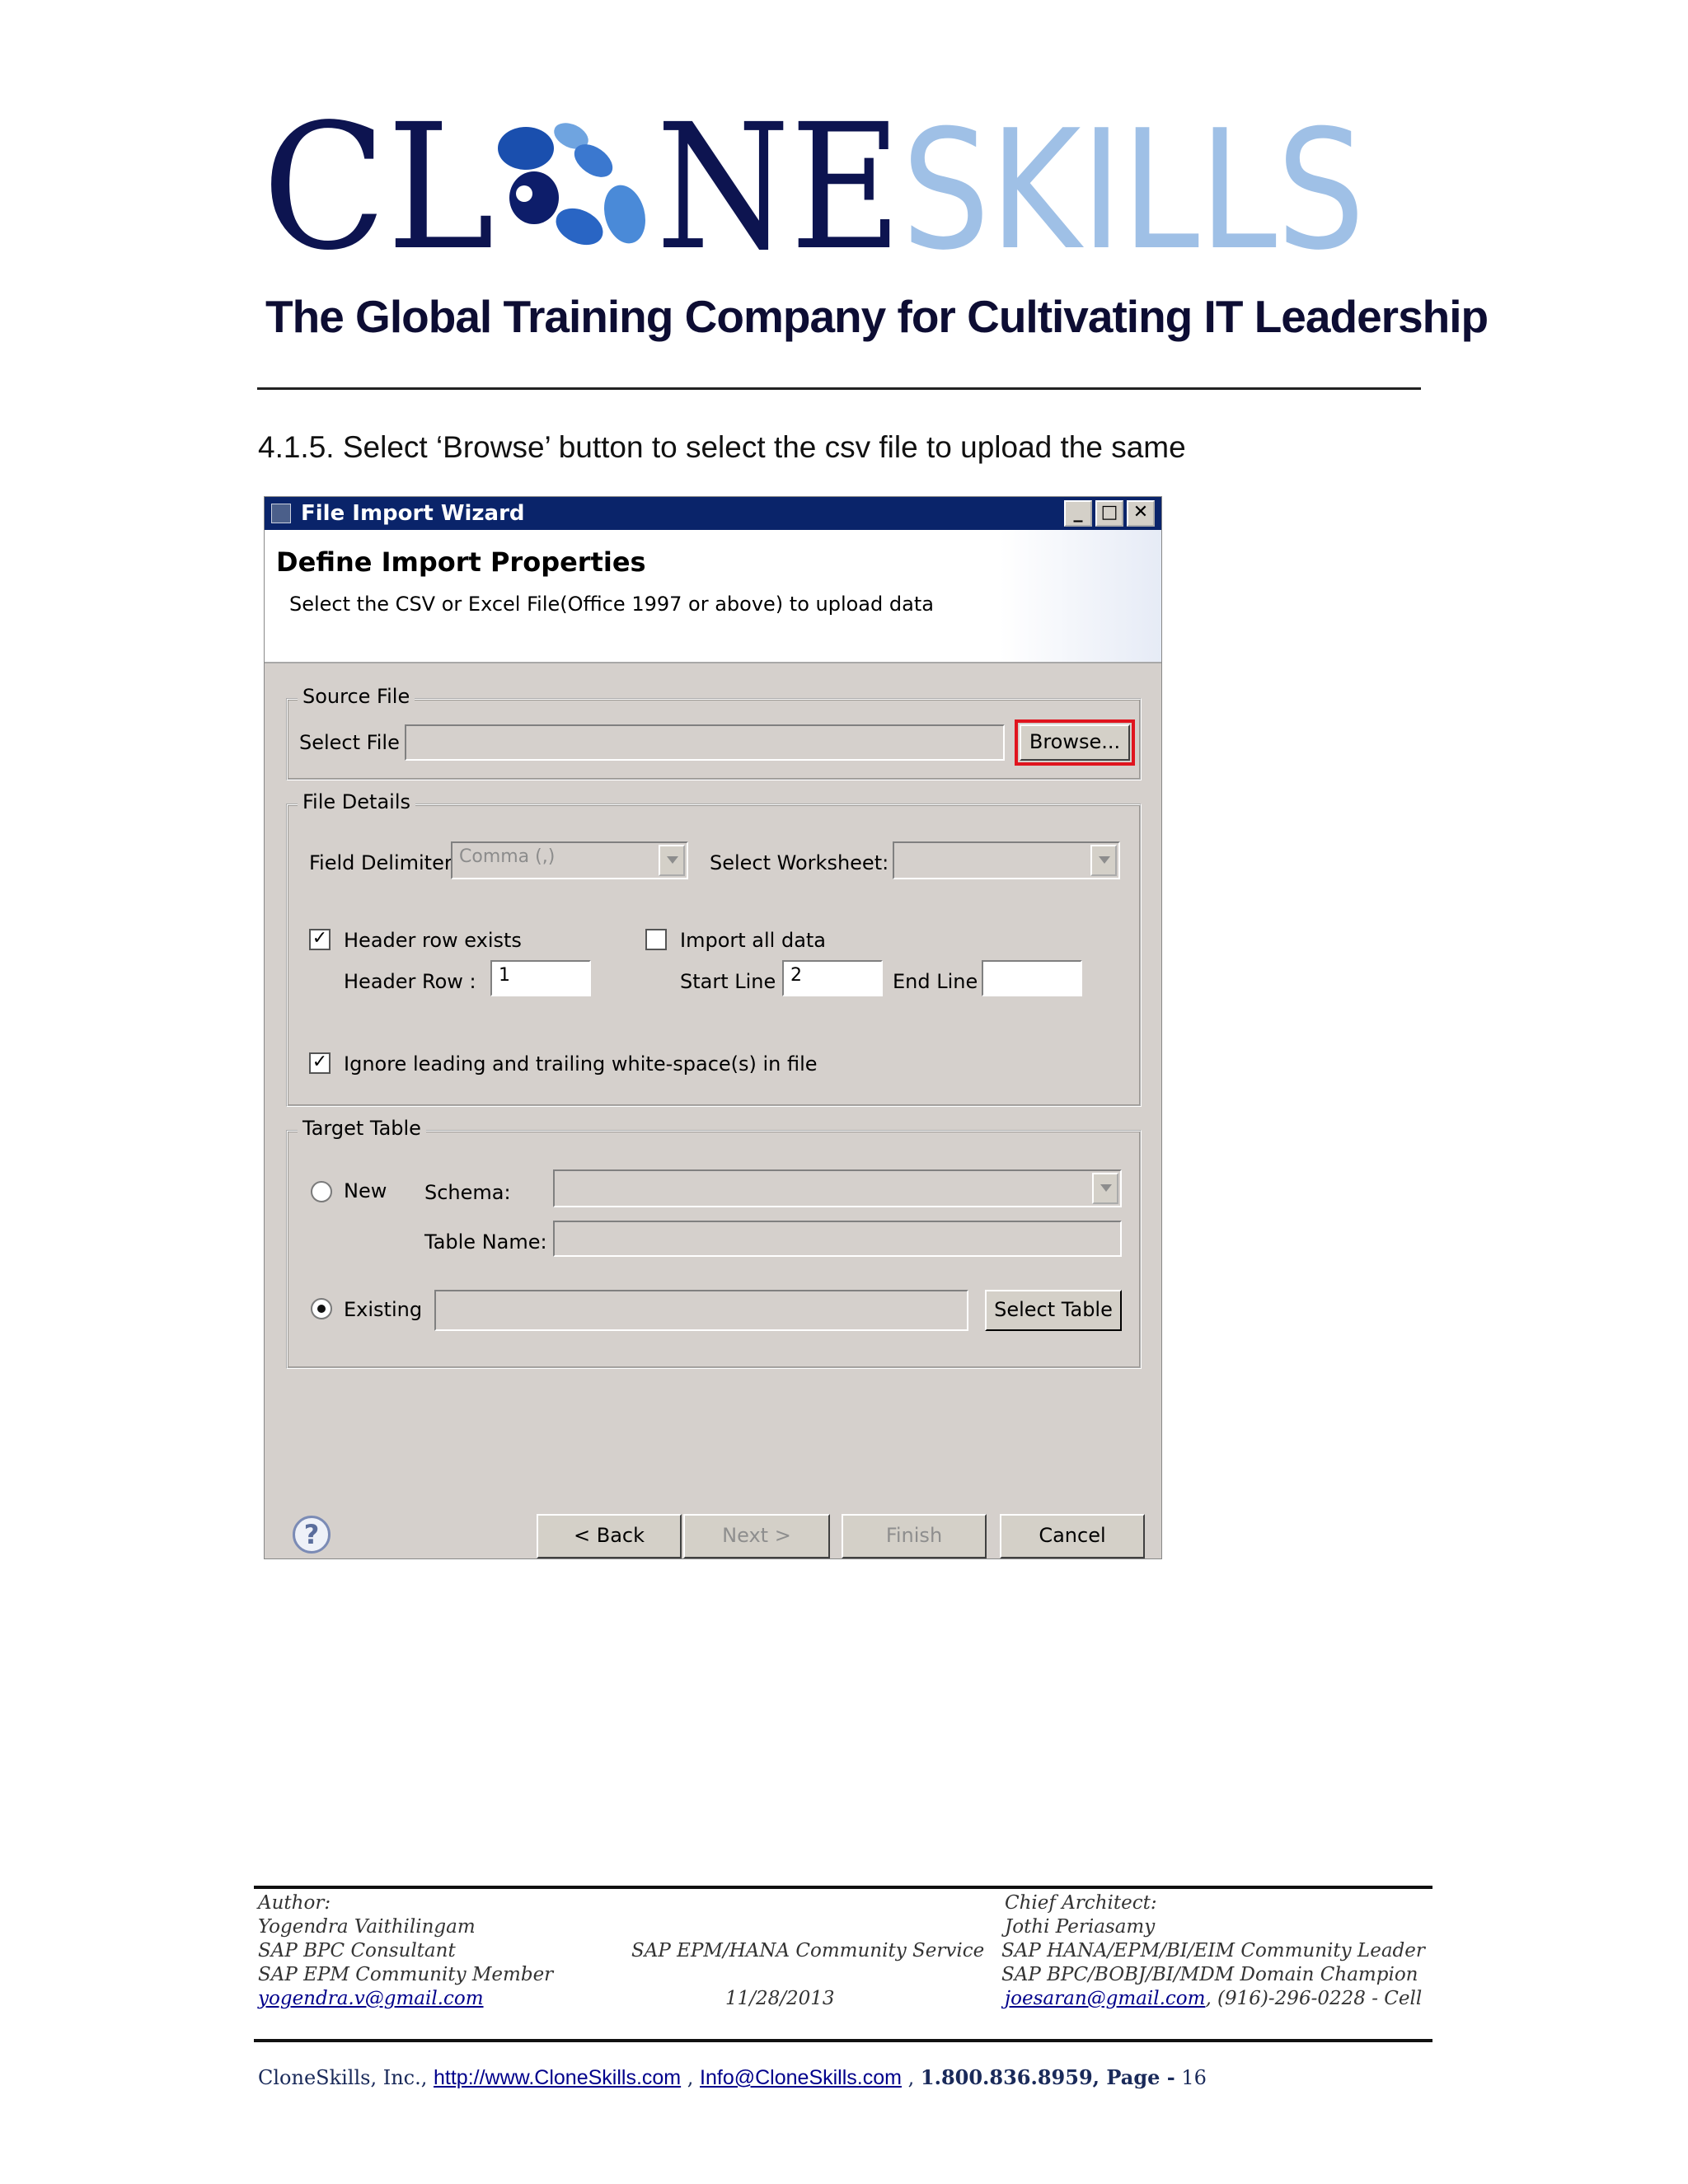  Describe the element at coordinates (1072, 1536) in the screenshot. I see `cancel-button: Cancel` at that location.